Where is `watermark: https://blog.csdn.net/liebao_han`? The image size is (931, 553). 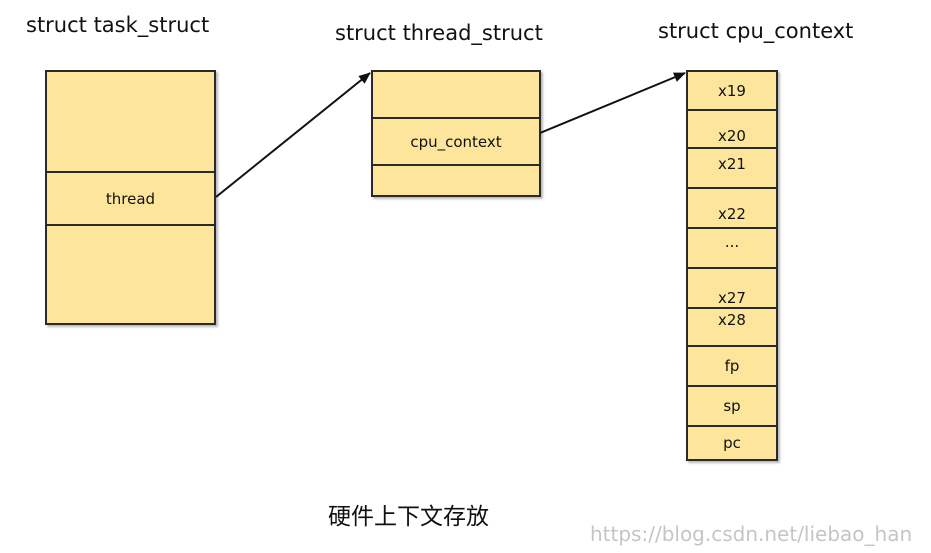 watermark: https://blog.csdn.net/liebao_han is located at coordinates (751, 534).